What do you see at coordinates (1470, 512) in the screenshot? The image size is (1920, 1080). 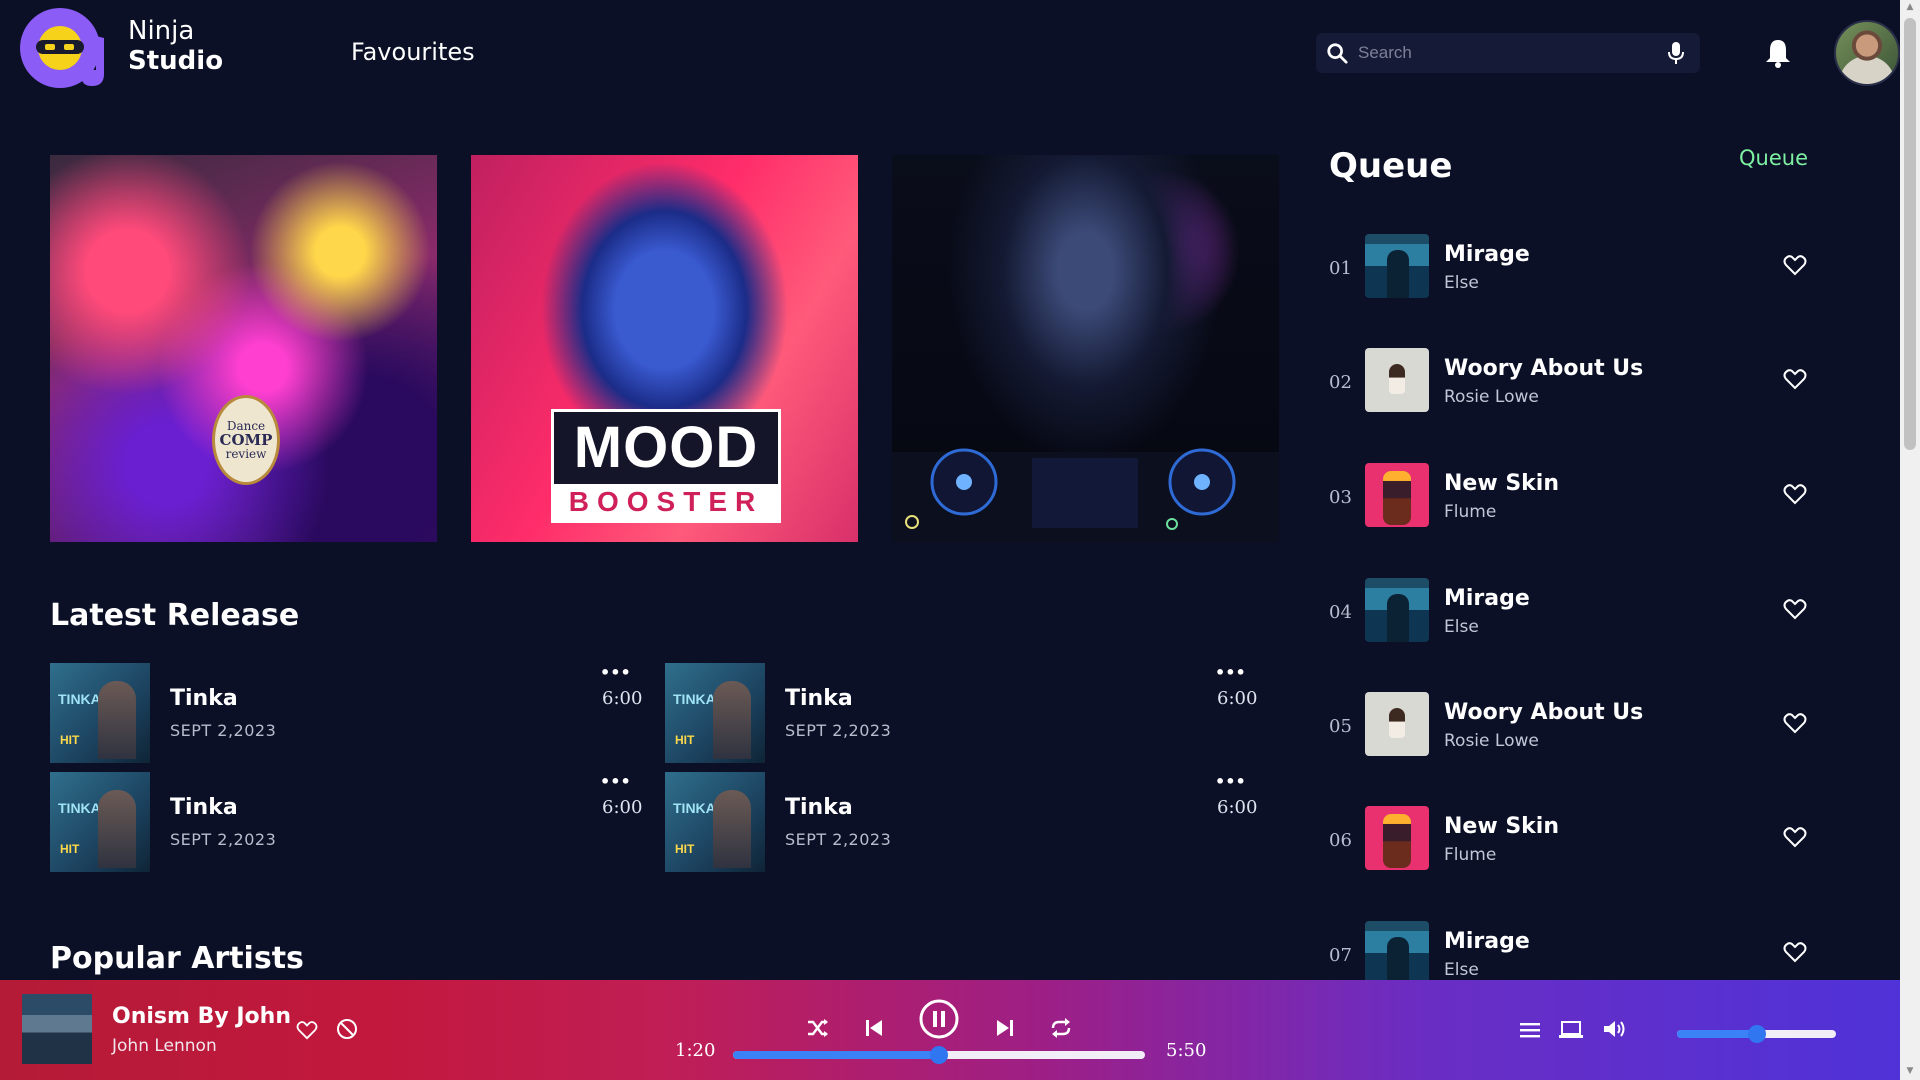 I see `queue-item-artist: Flume` at bounding box center [1470, 512].